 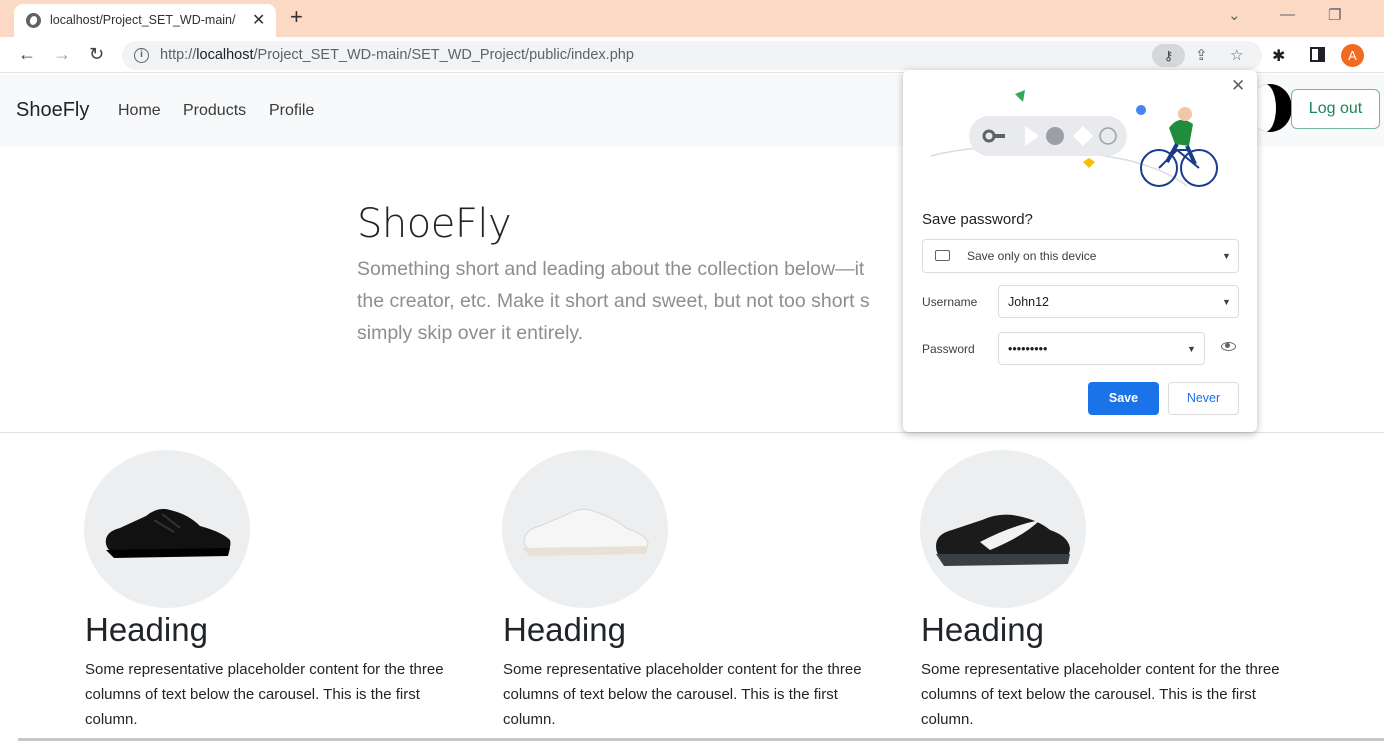 I want to click on side-panel-icon, so click(x=1317, y=54).